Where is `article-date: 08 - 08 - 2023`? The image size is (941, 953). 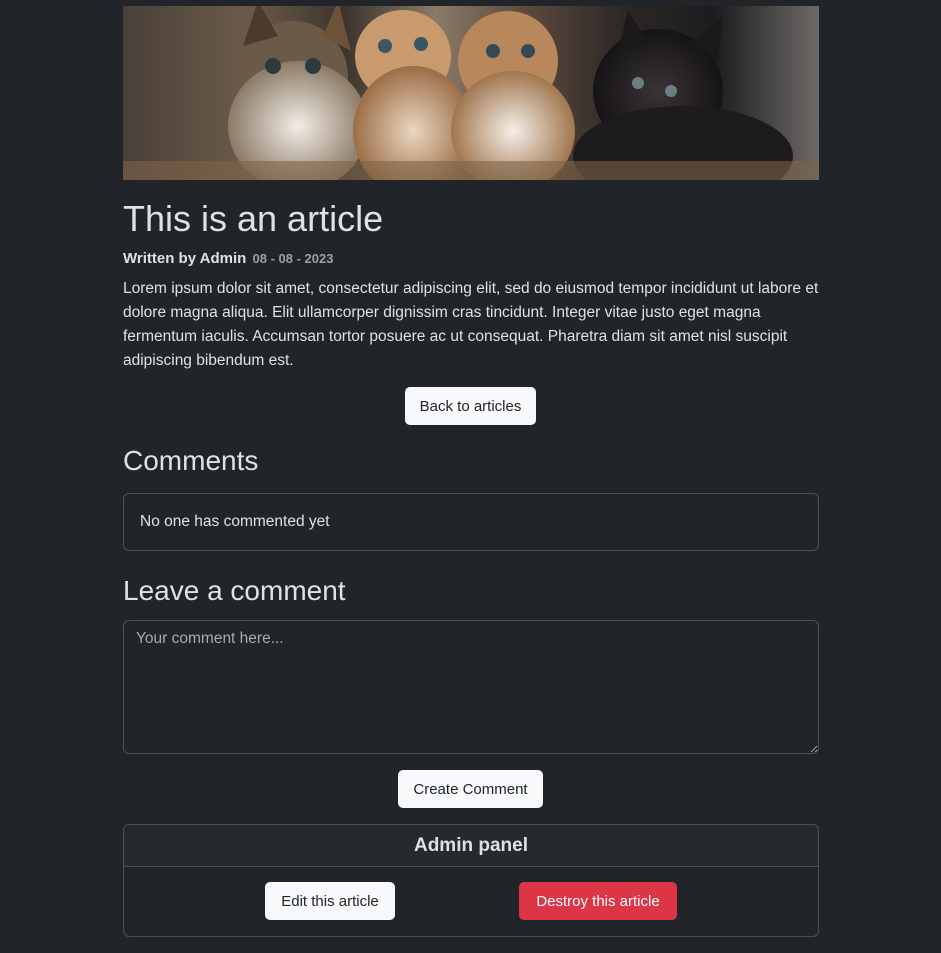 article-date: 08 - 08 - 2023 is located at coordinates (293, 258).